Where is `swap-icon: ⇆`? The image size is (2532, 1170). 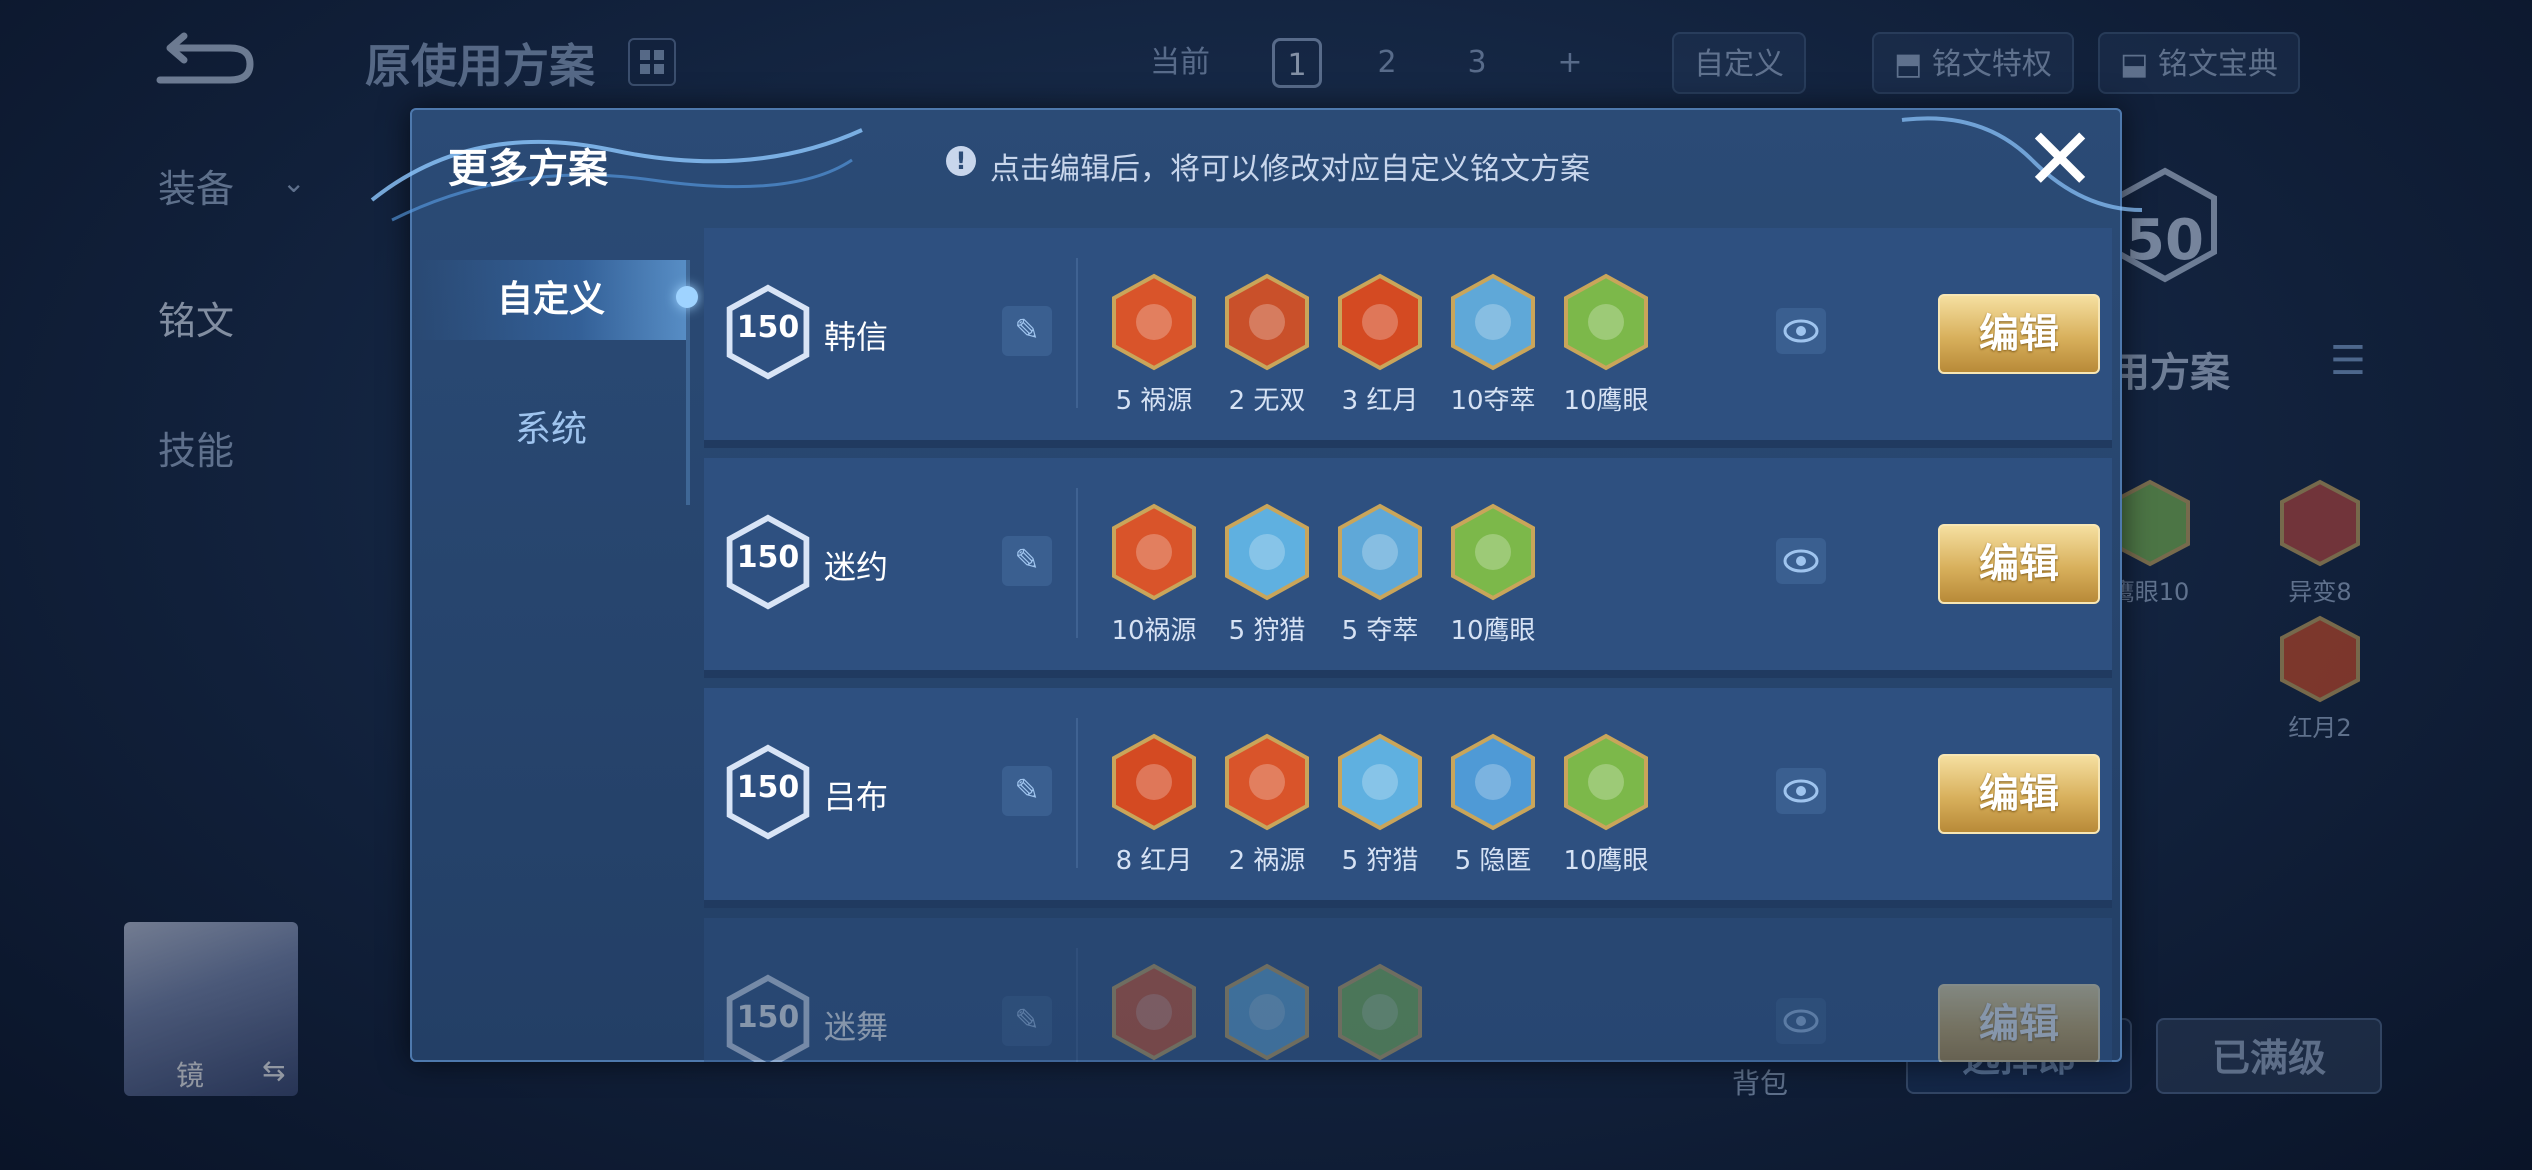 swap-icon: ⇆ is located at coordinates (273, 1070).